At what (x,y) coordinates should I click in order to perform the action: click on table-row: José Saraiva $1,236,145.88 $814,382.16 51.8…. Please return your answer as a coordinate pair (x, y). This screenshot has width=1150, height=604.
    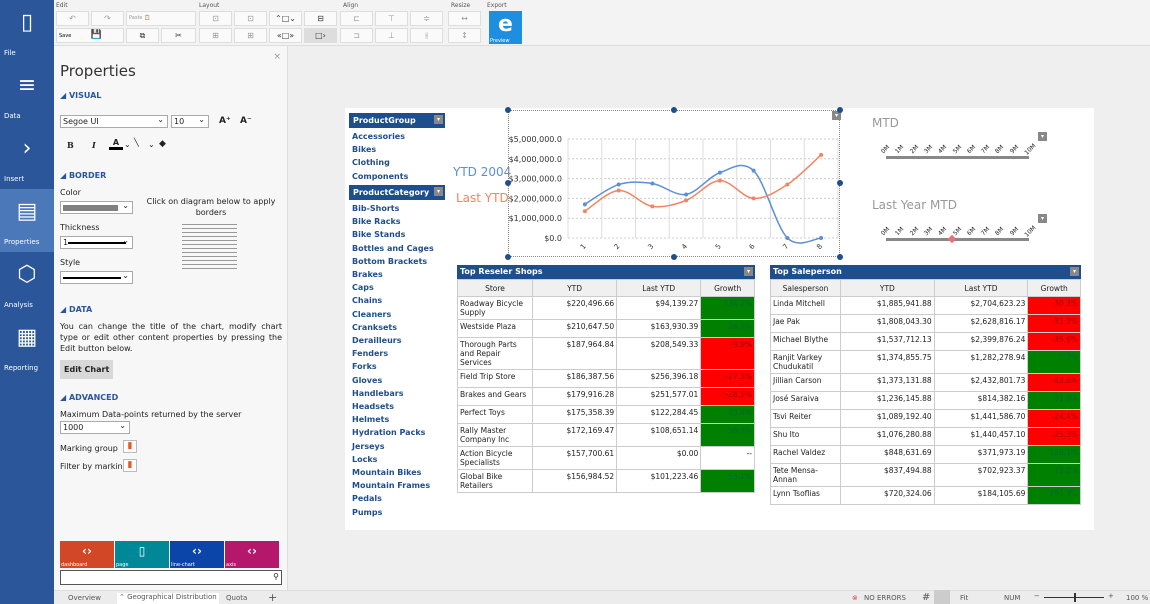
    Looking at the image, I should click on (925, 400).